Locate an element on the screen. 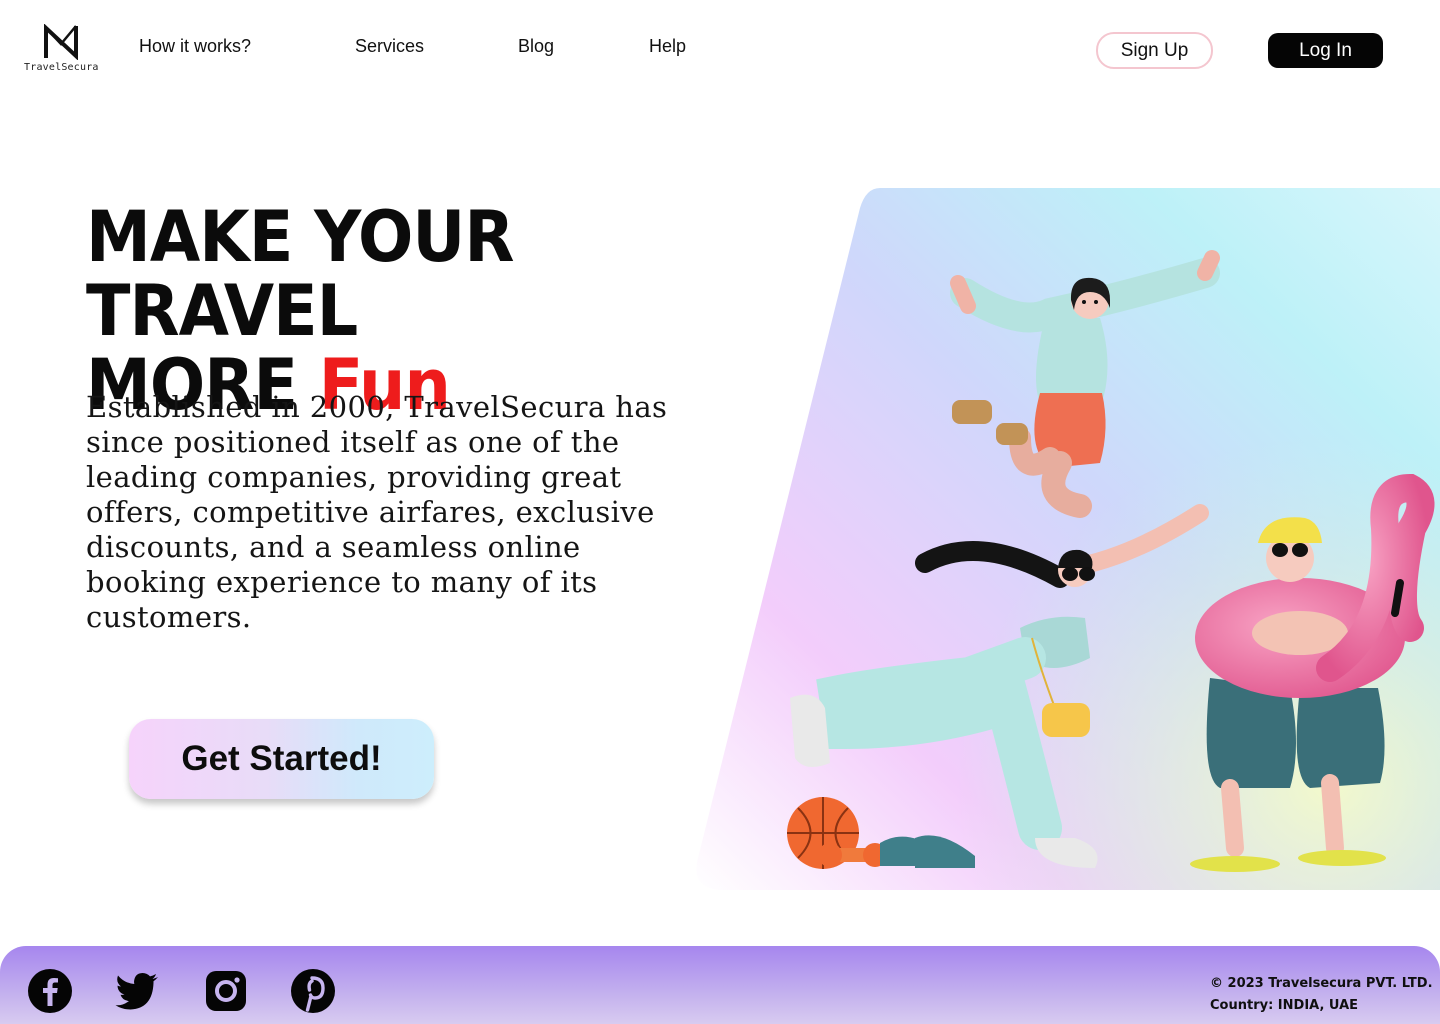  get-started-button: Get Started! is located at coordinates (281, 759).